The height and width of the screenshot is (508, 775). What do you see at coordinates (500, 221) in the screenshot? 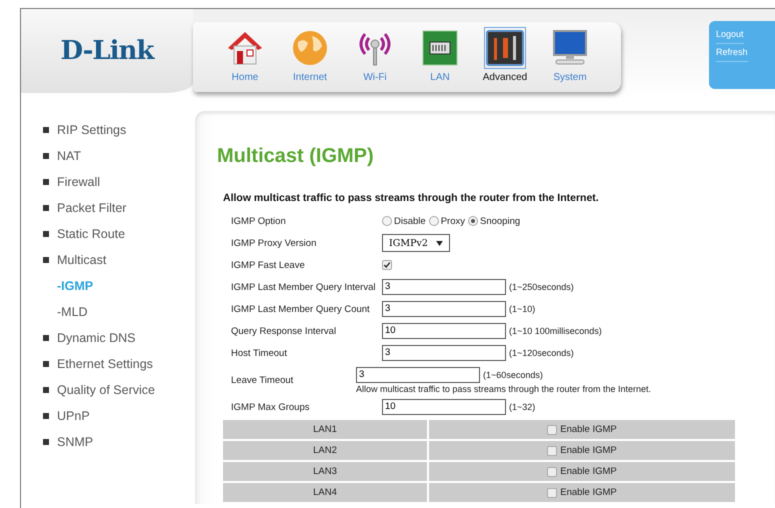
I see `radio-label: Snooping` at bounding box center [500, 221].